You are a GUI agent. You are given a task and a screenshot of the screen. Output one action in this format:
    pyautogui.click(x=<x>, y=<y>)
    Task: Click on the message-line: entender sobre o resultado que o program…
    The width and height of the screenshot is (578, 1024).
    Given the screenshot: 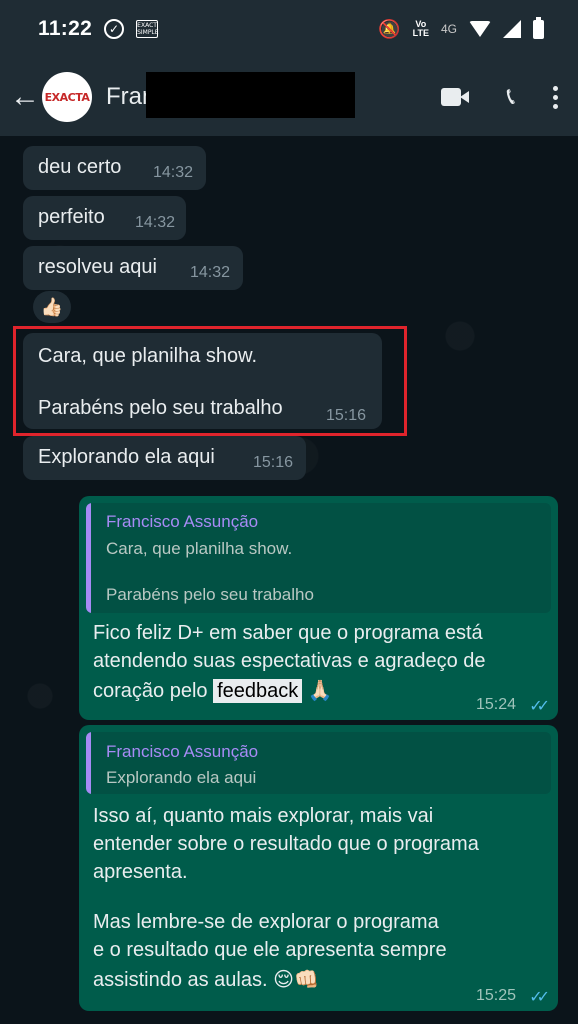 What is the action you would take?
    pyautogui.click(x=286, y=844)
    